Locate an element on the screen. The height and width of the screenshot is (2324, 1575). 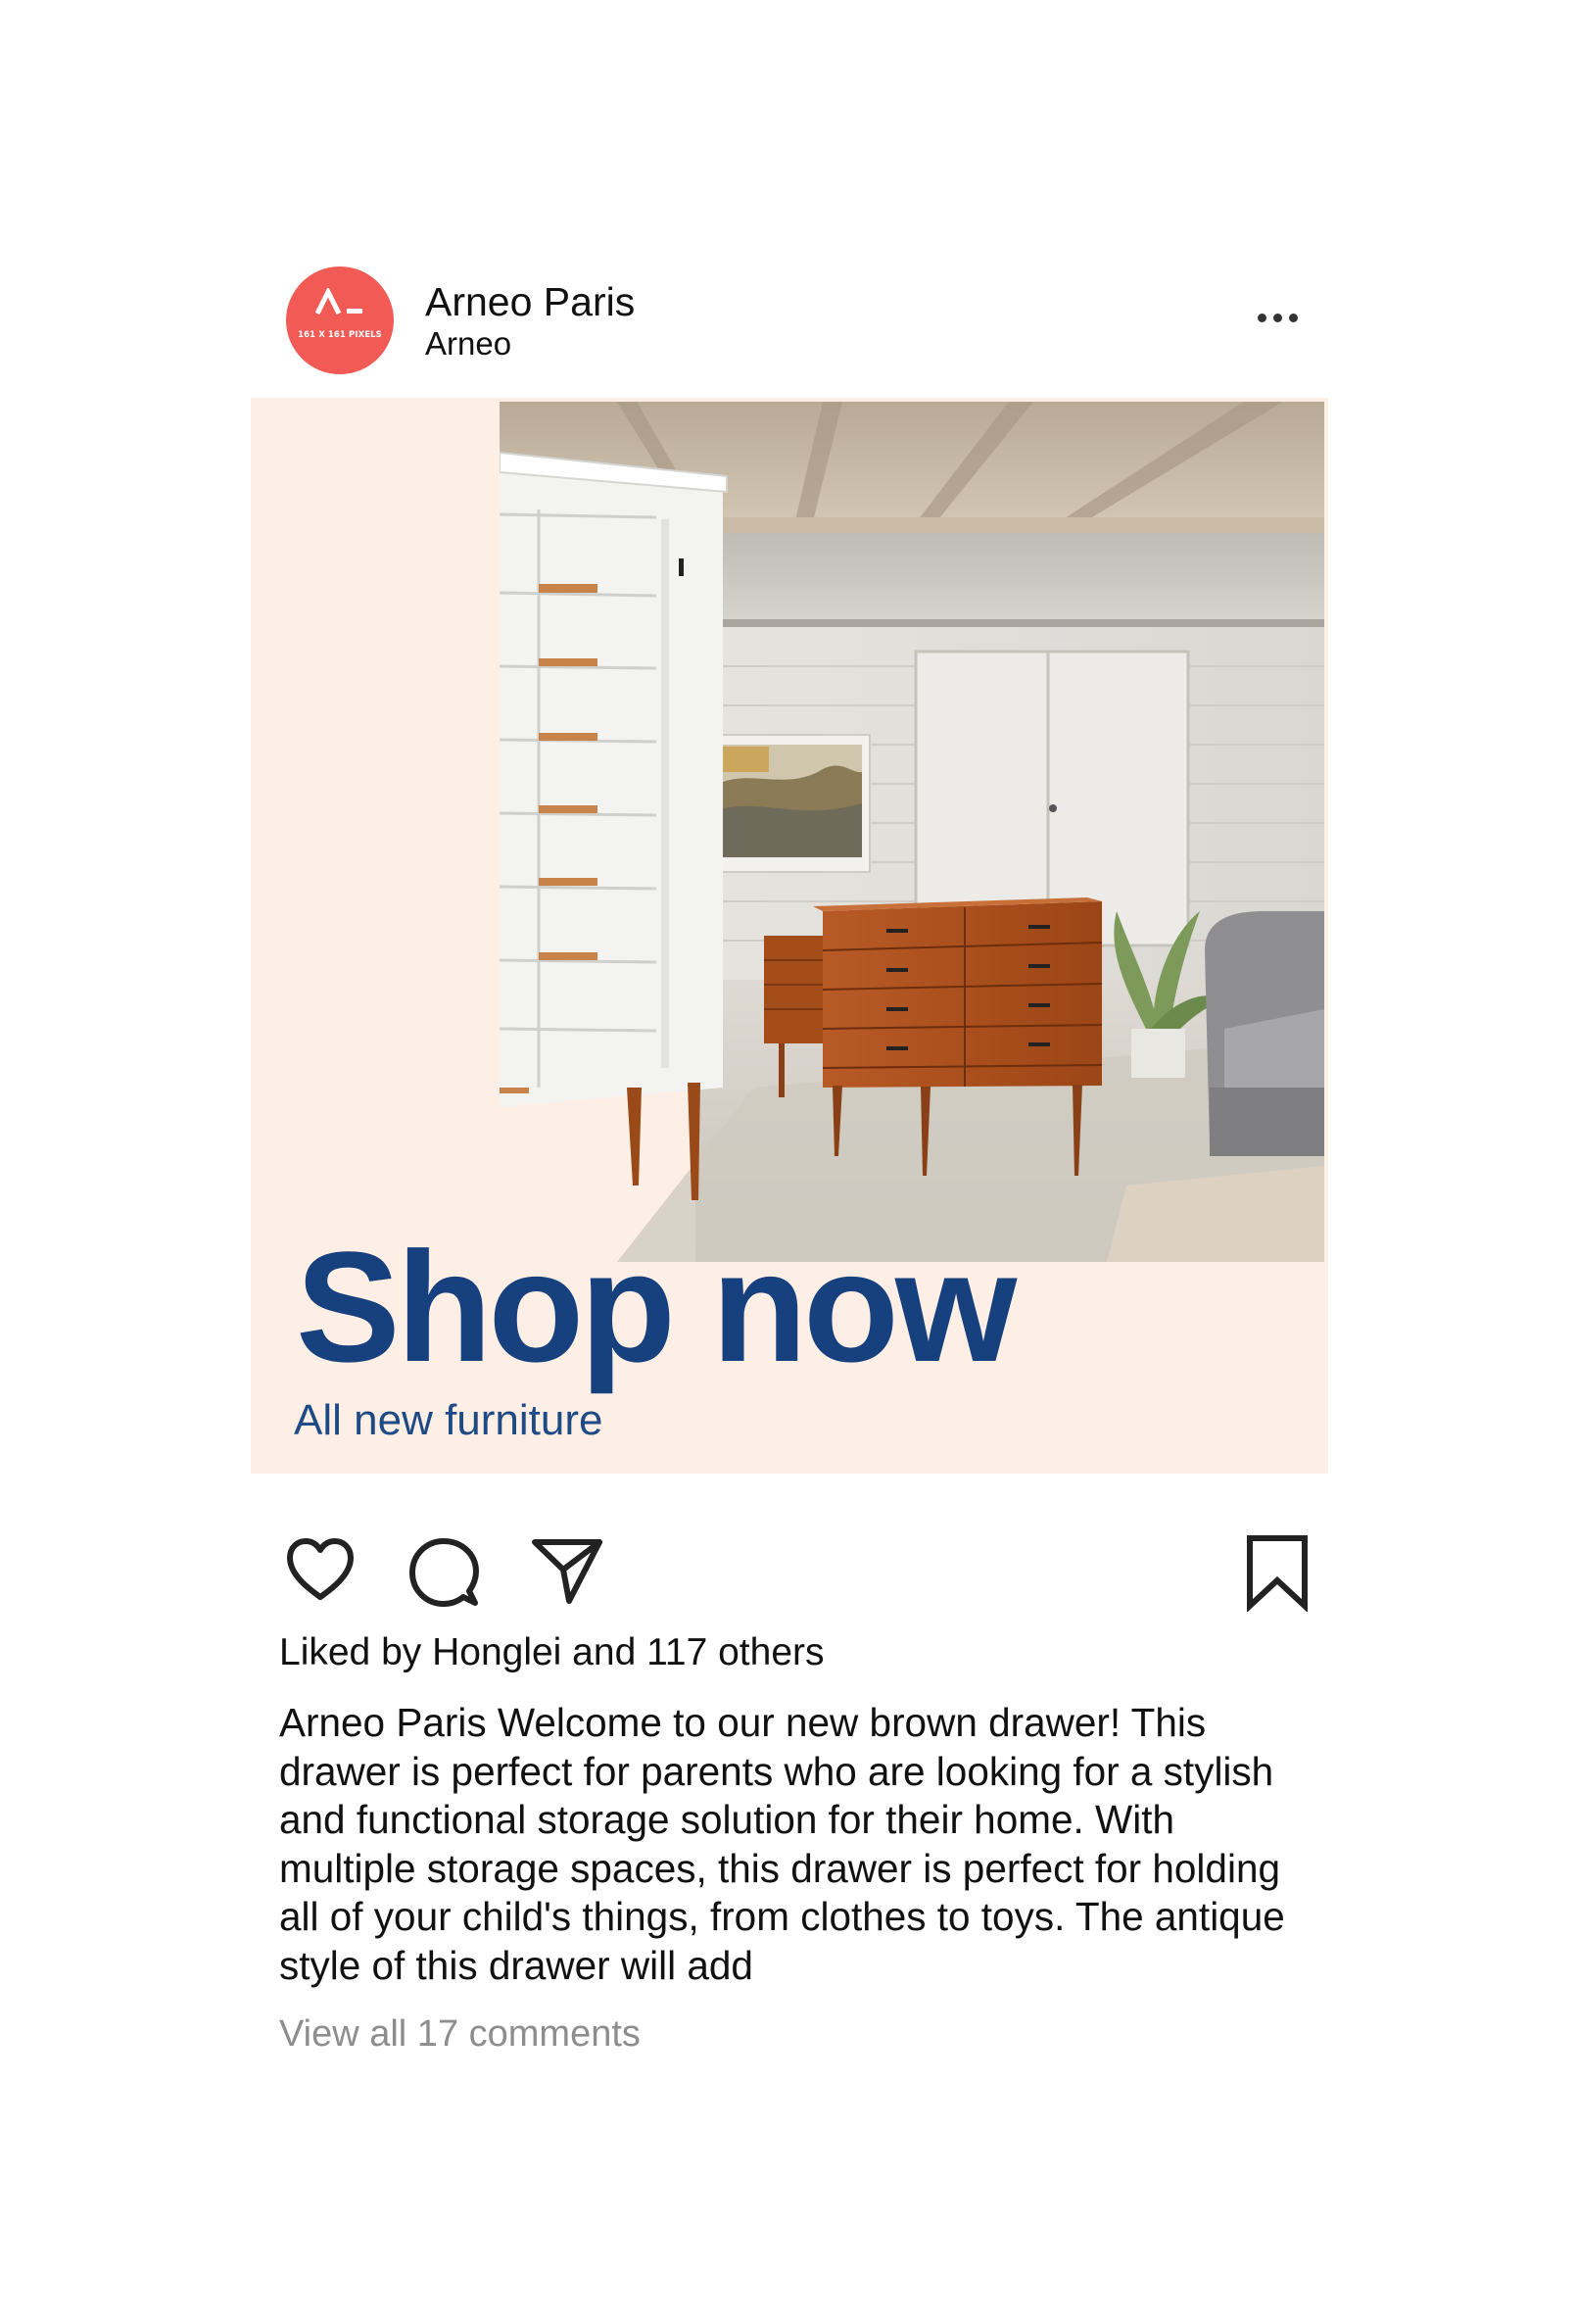
heart-icon is located at coordinates (321, 1569).